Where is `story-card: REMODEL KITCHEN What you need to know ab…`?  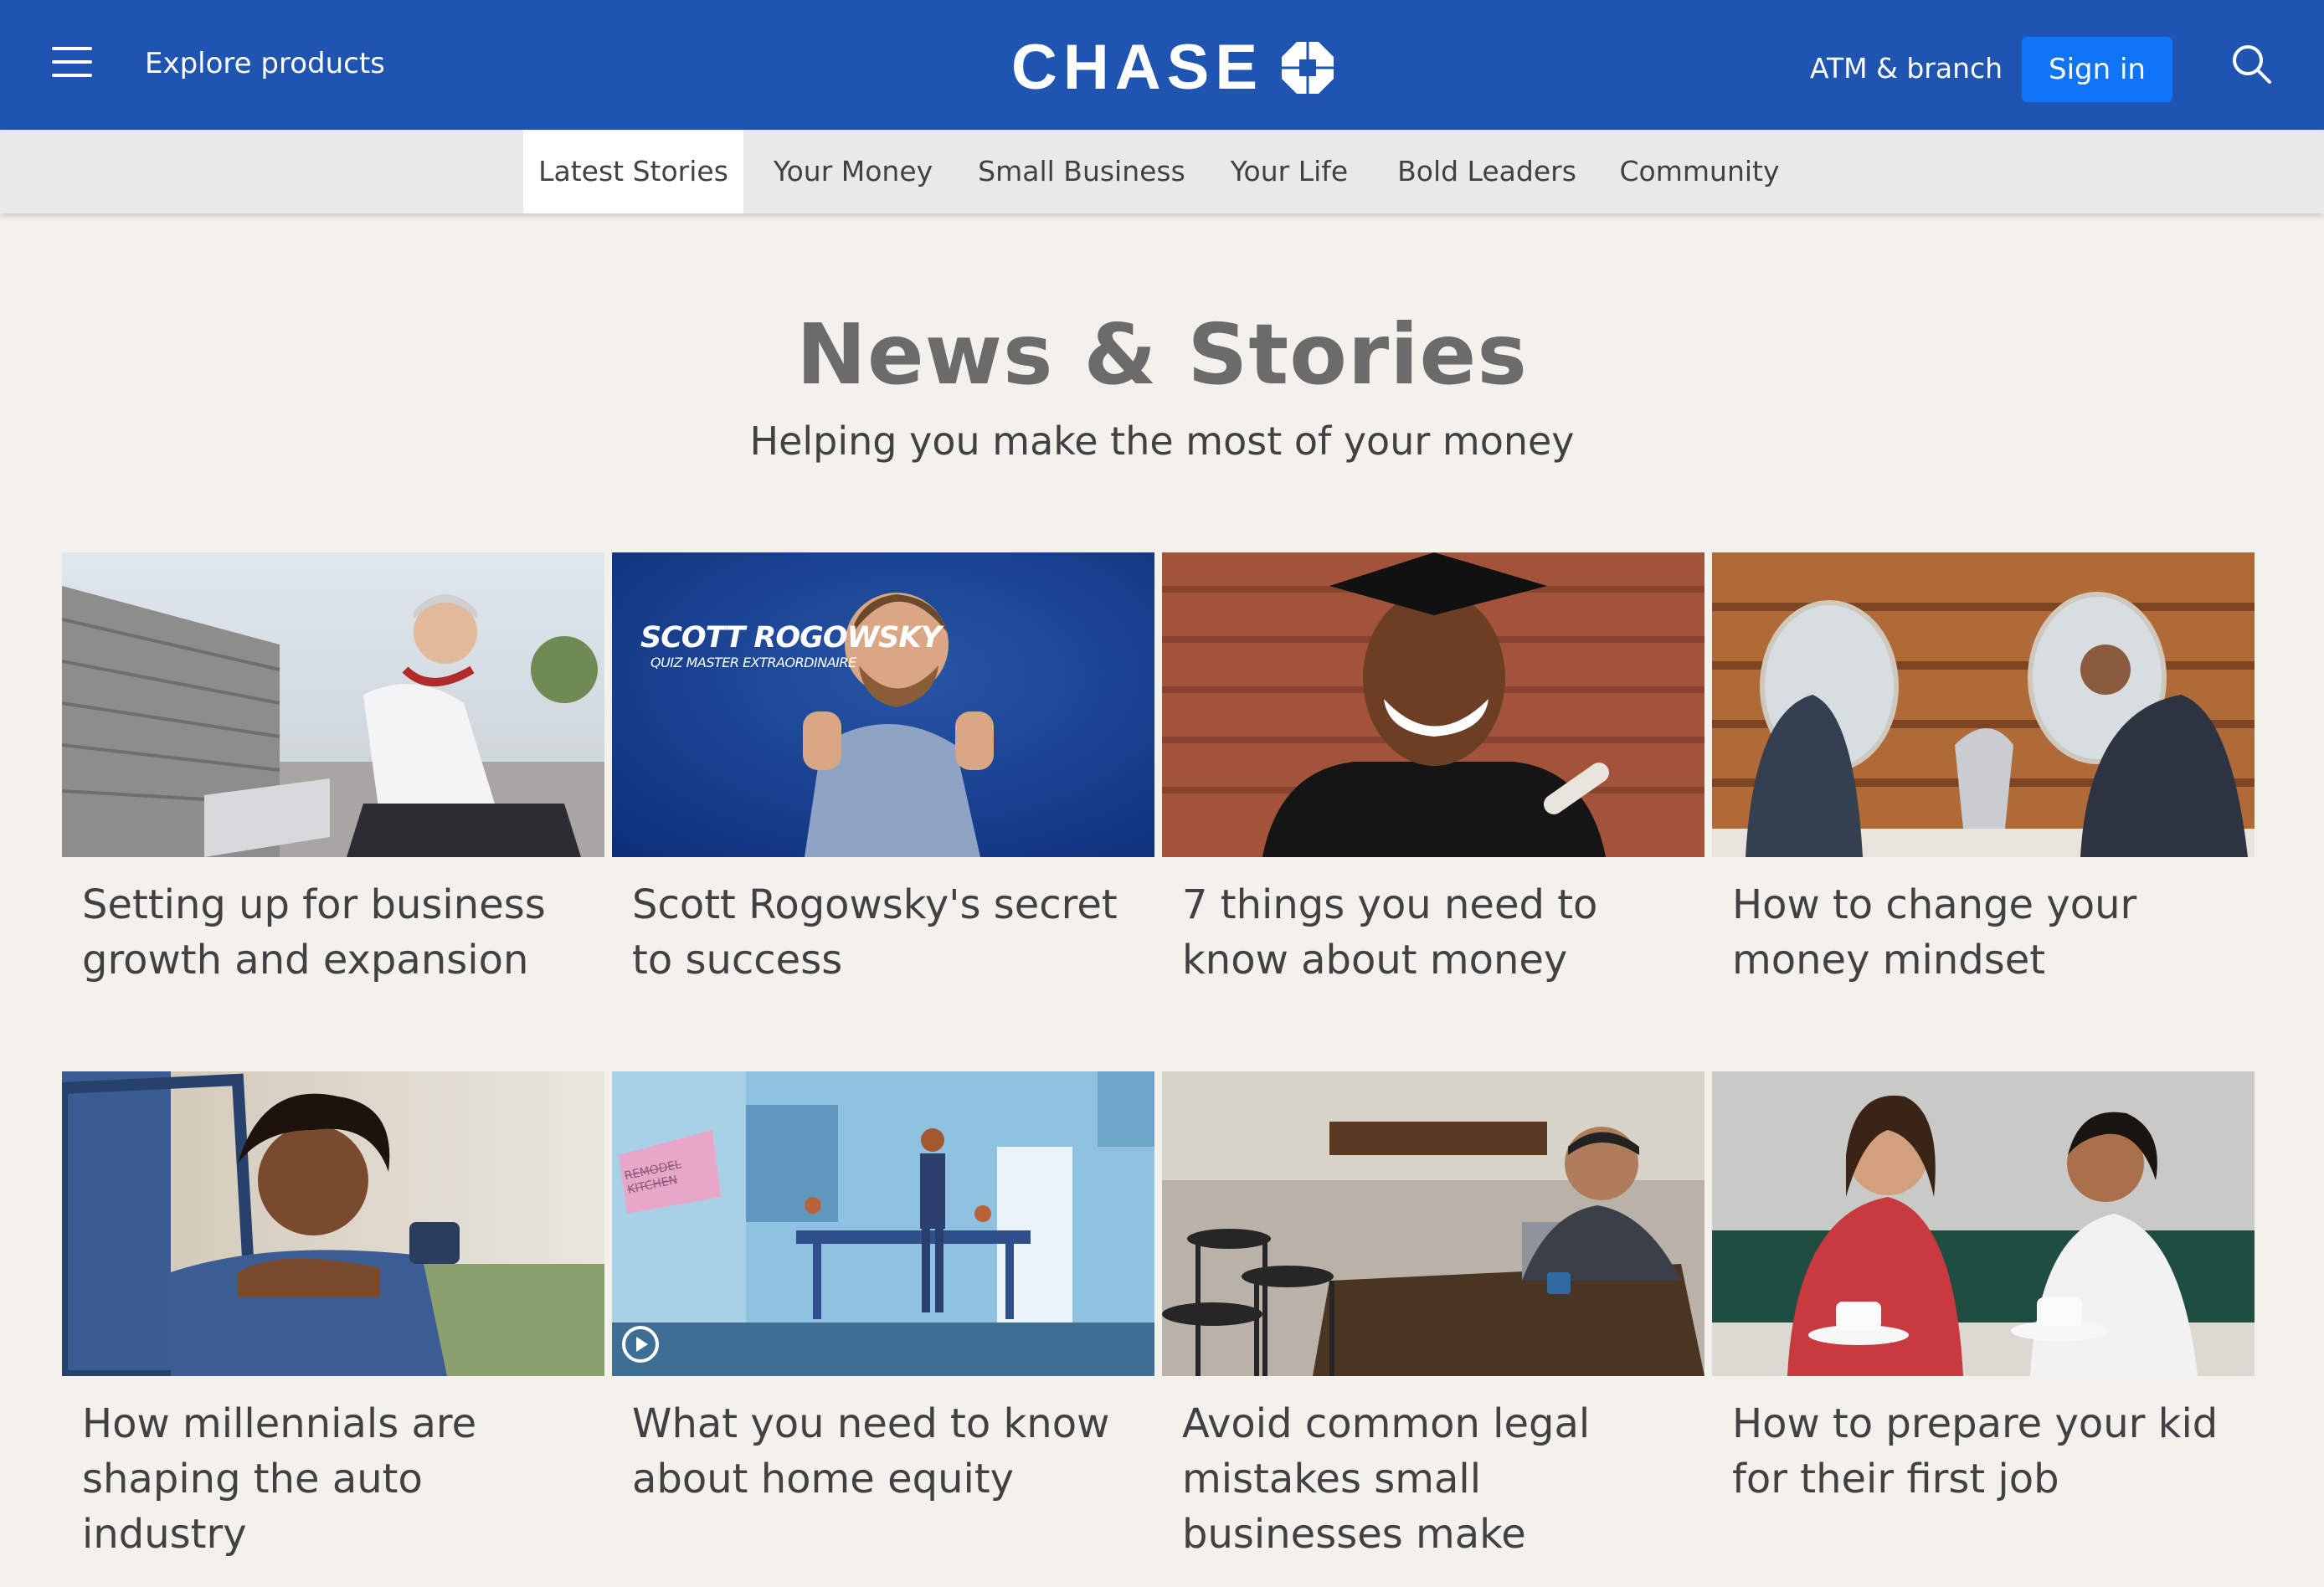 story-card: REMODEL KITCHEN What you need to know ab… is located at coordinates (883, 1289).